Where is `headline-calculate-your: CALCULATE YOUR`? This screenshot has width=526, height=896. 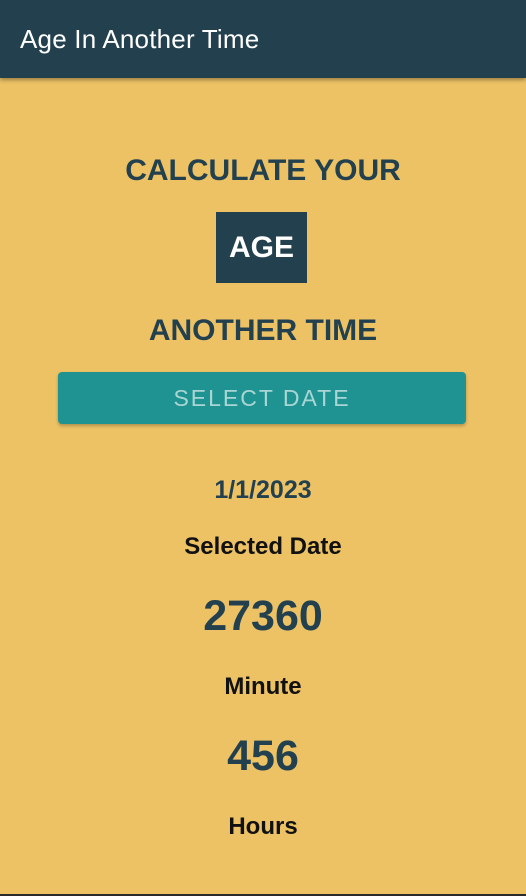 headline-calculate-your: CALCULATE YOUR is located at coordinates (263, 170).